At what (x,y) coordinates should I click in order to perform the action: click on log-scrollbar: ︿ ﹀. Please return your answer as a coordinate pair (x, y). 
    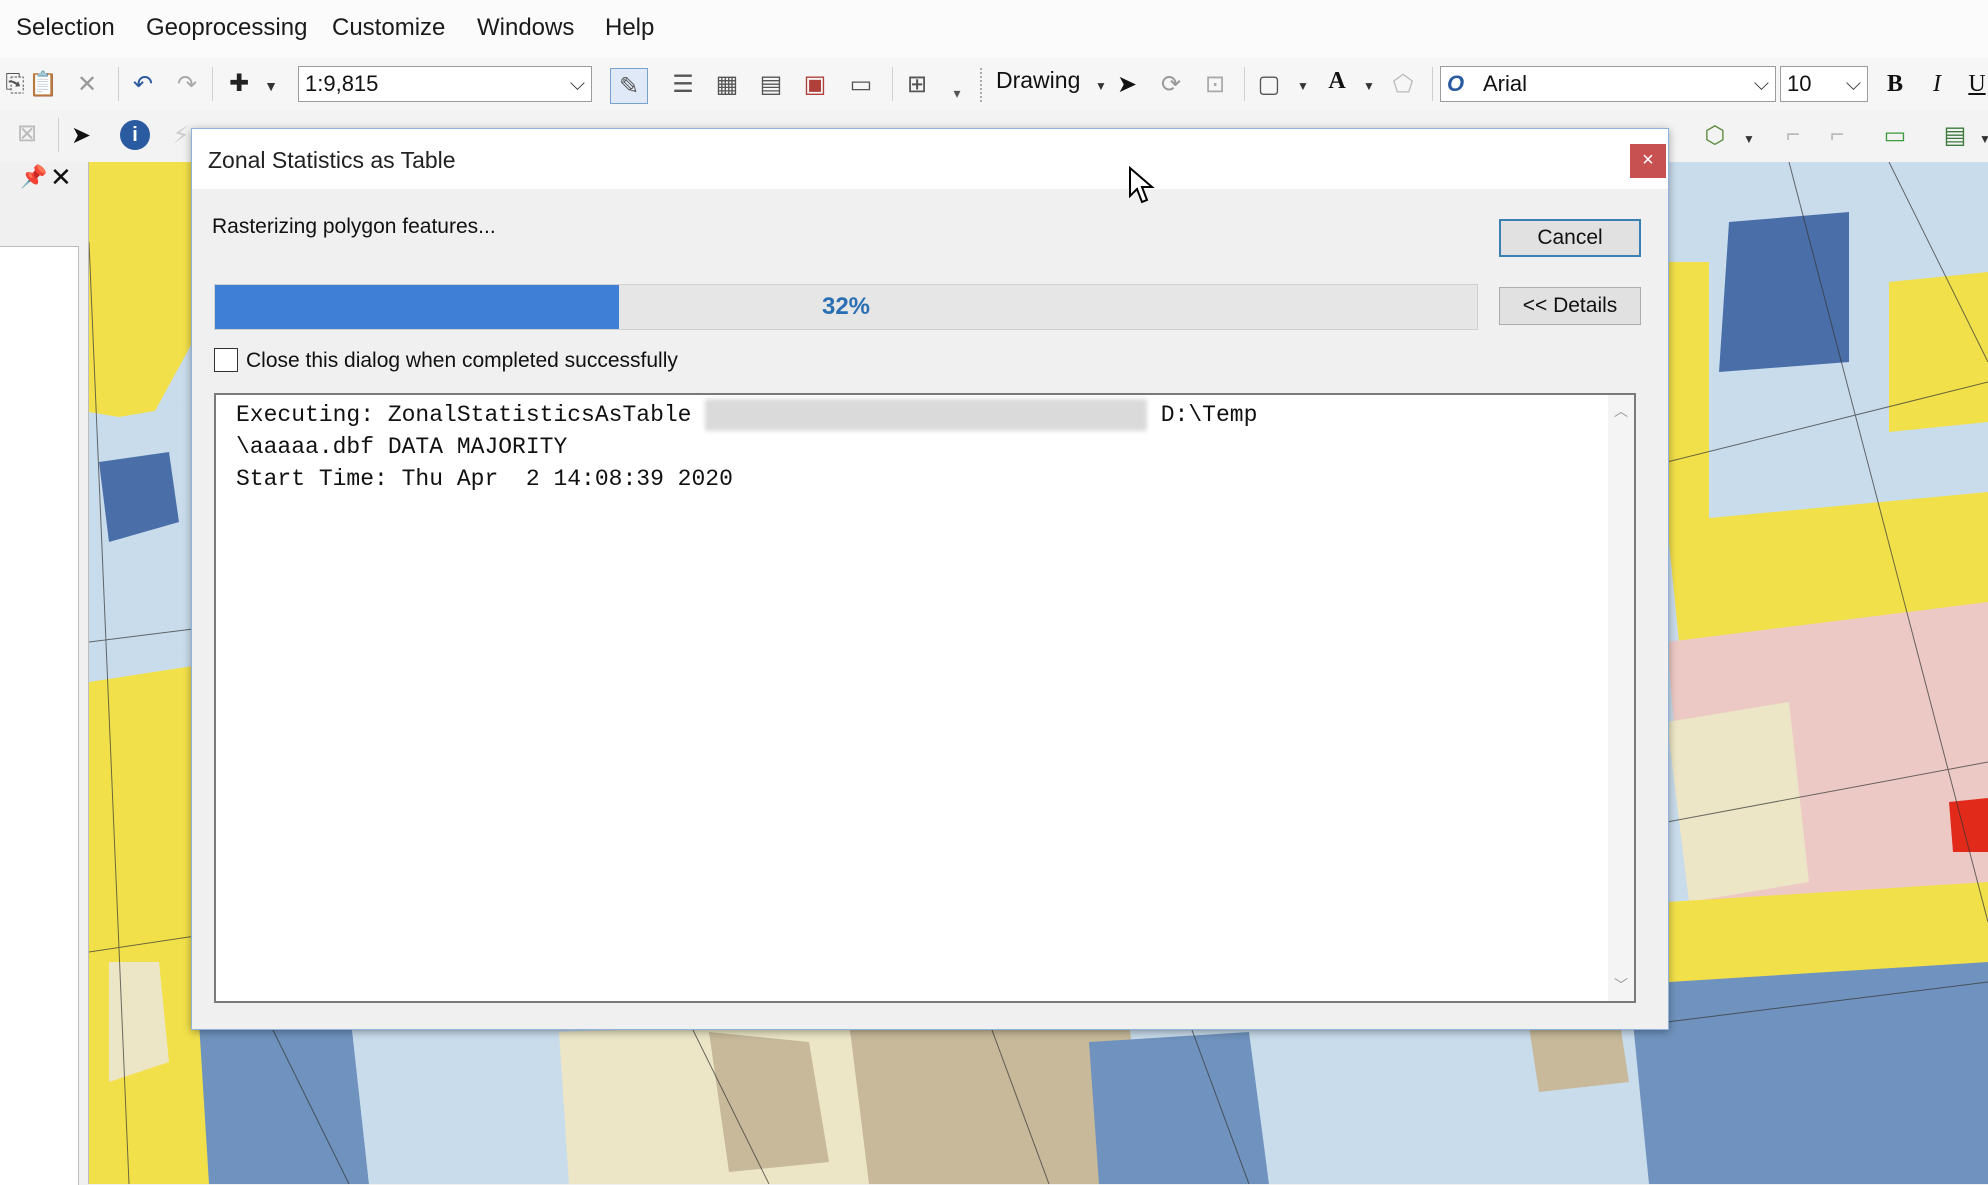
    Looking at the image, I should click on (1621, 698).